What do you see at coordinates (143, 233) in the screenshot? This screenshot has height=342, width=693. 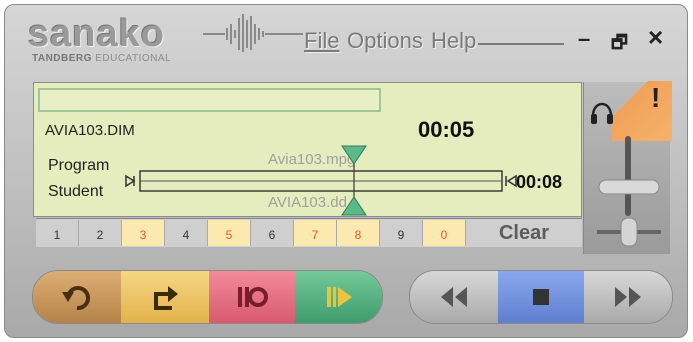 I see `bookmark-3: 3` at bounding box center [143, 233].